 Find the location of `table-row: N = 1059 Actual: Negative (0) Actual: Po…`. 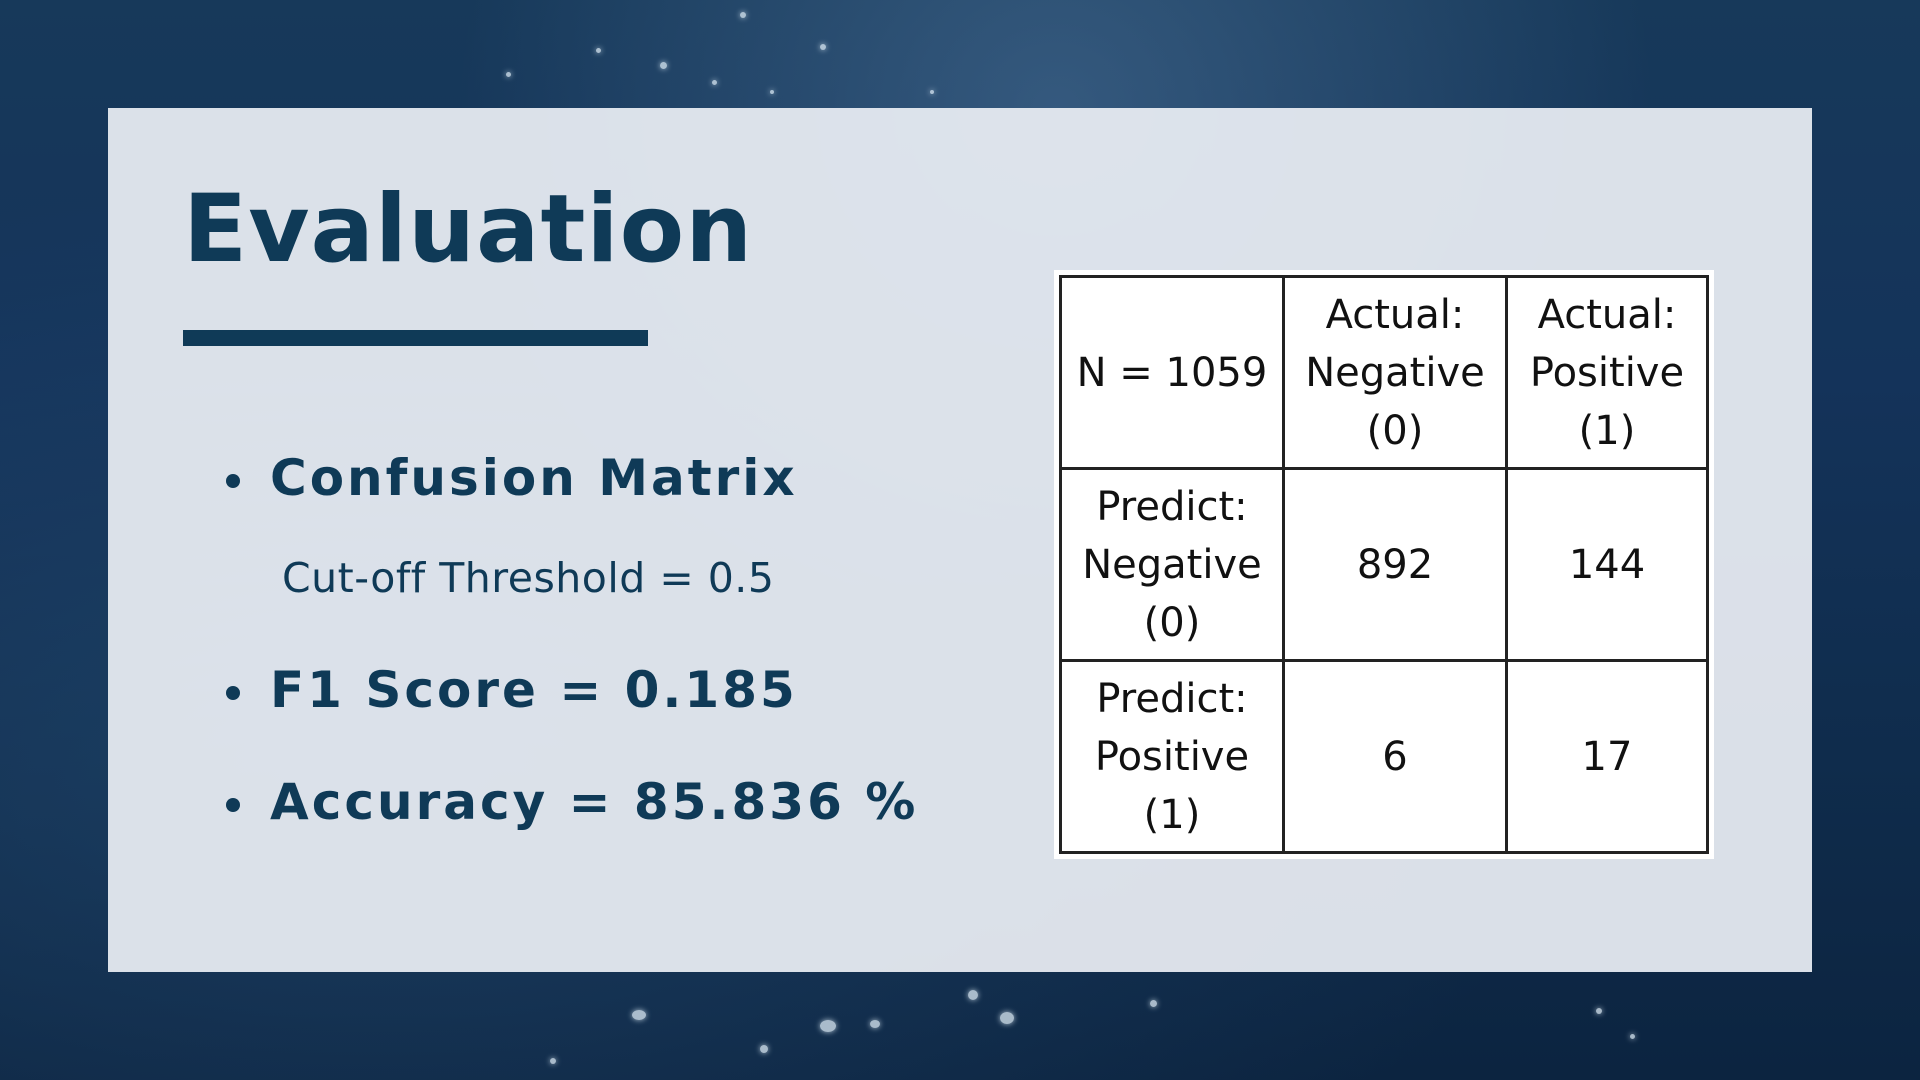

table-row: N = 1059 Actual: Negative (0) Actual: Po… is located at coordinates (1384, 372).